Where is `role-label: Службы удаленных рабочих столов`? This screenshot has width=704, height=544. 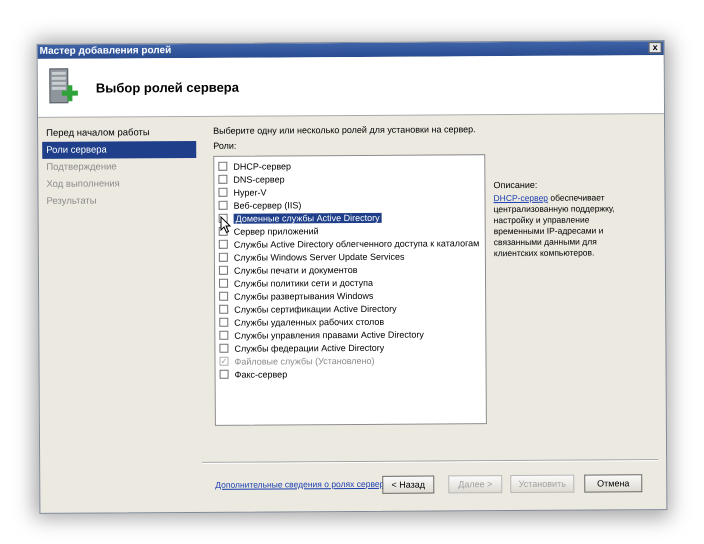 role-label: Службы удаленных рабочих столов is located at coordinates (309, 322).